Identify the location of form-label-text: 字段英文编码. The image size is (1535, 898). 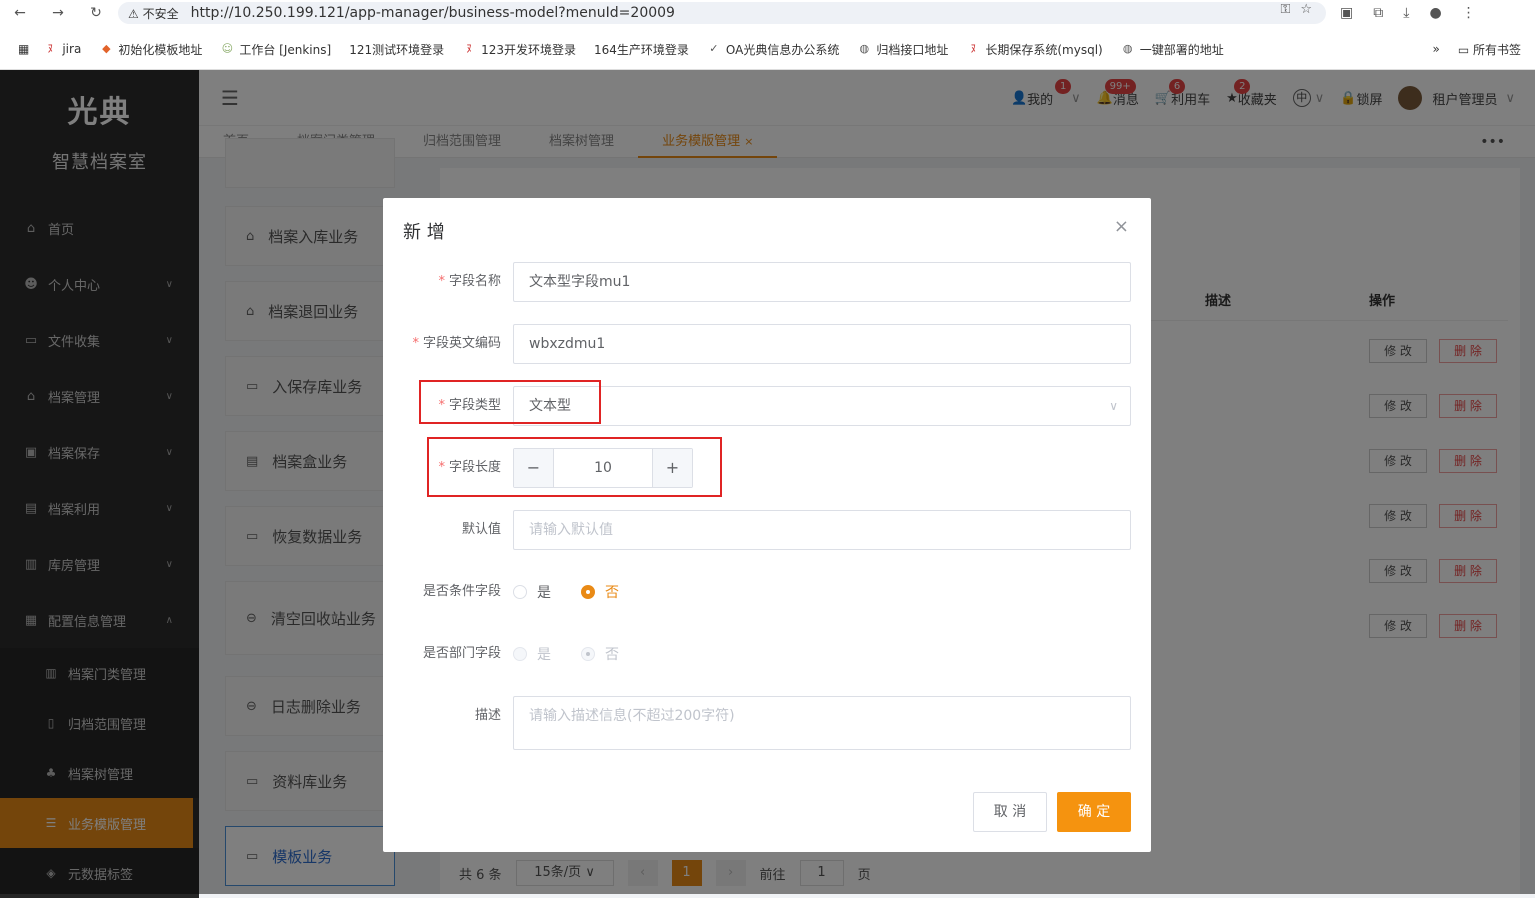
(461, 343).